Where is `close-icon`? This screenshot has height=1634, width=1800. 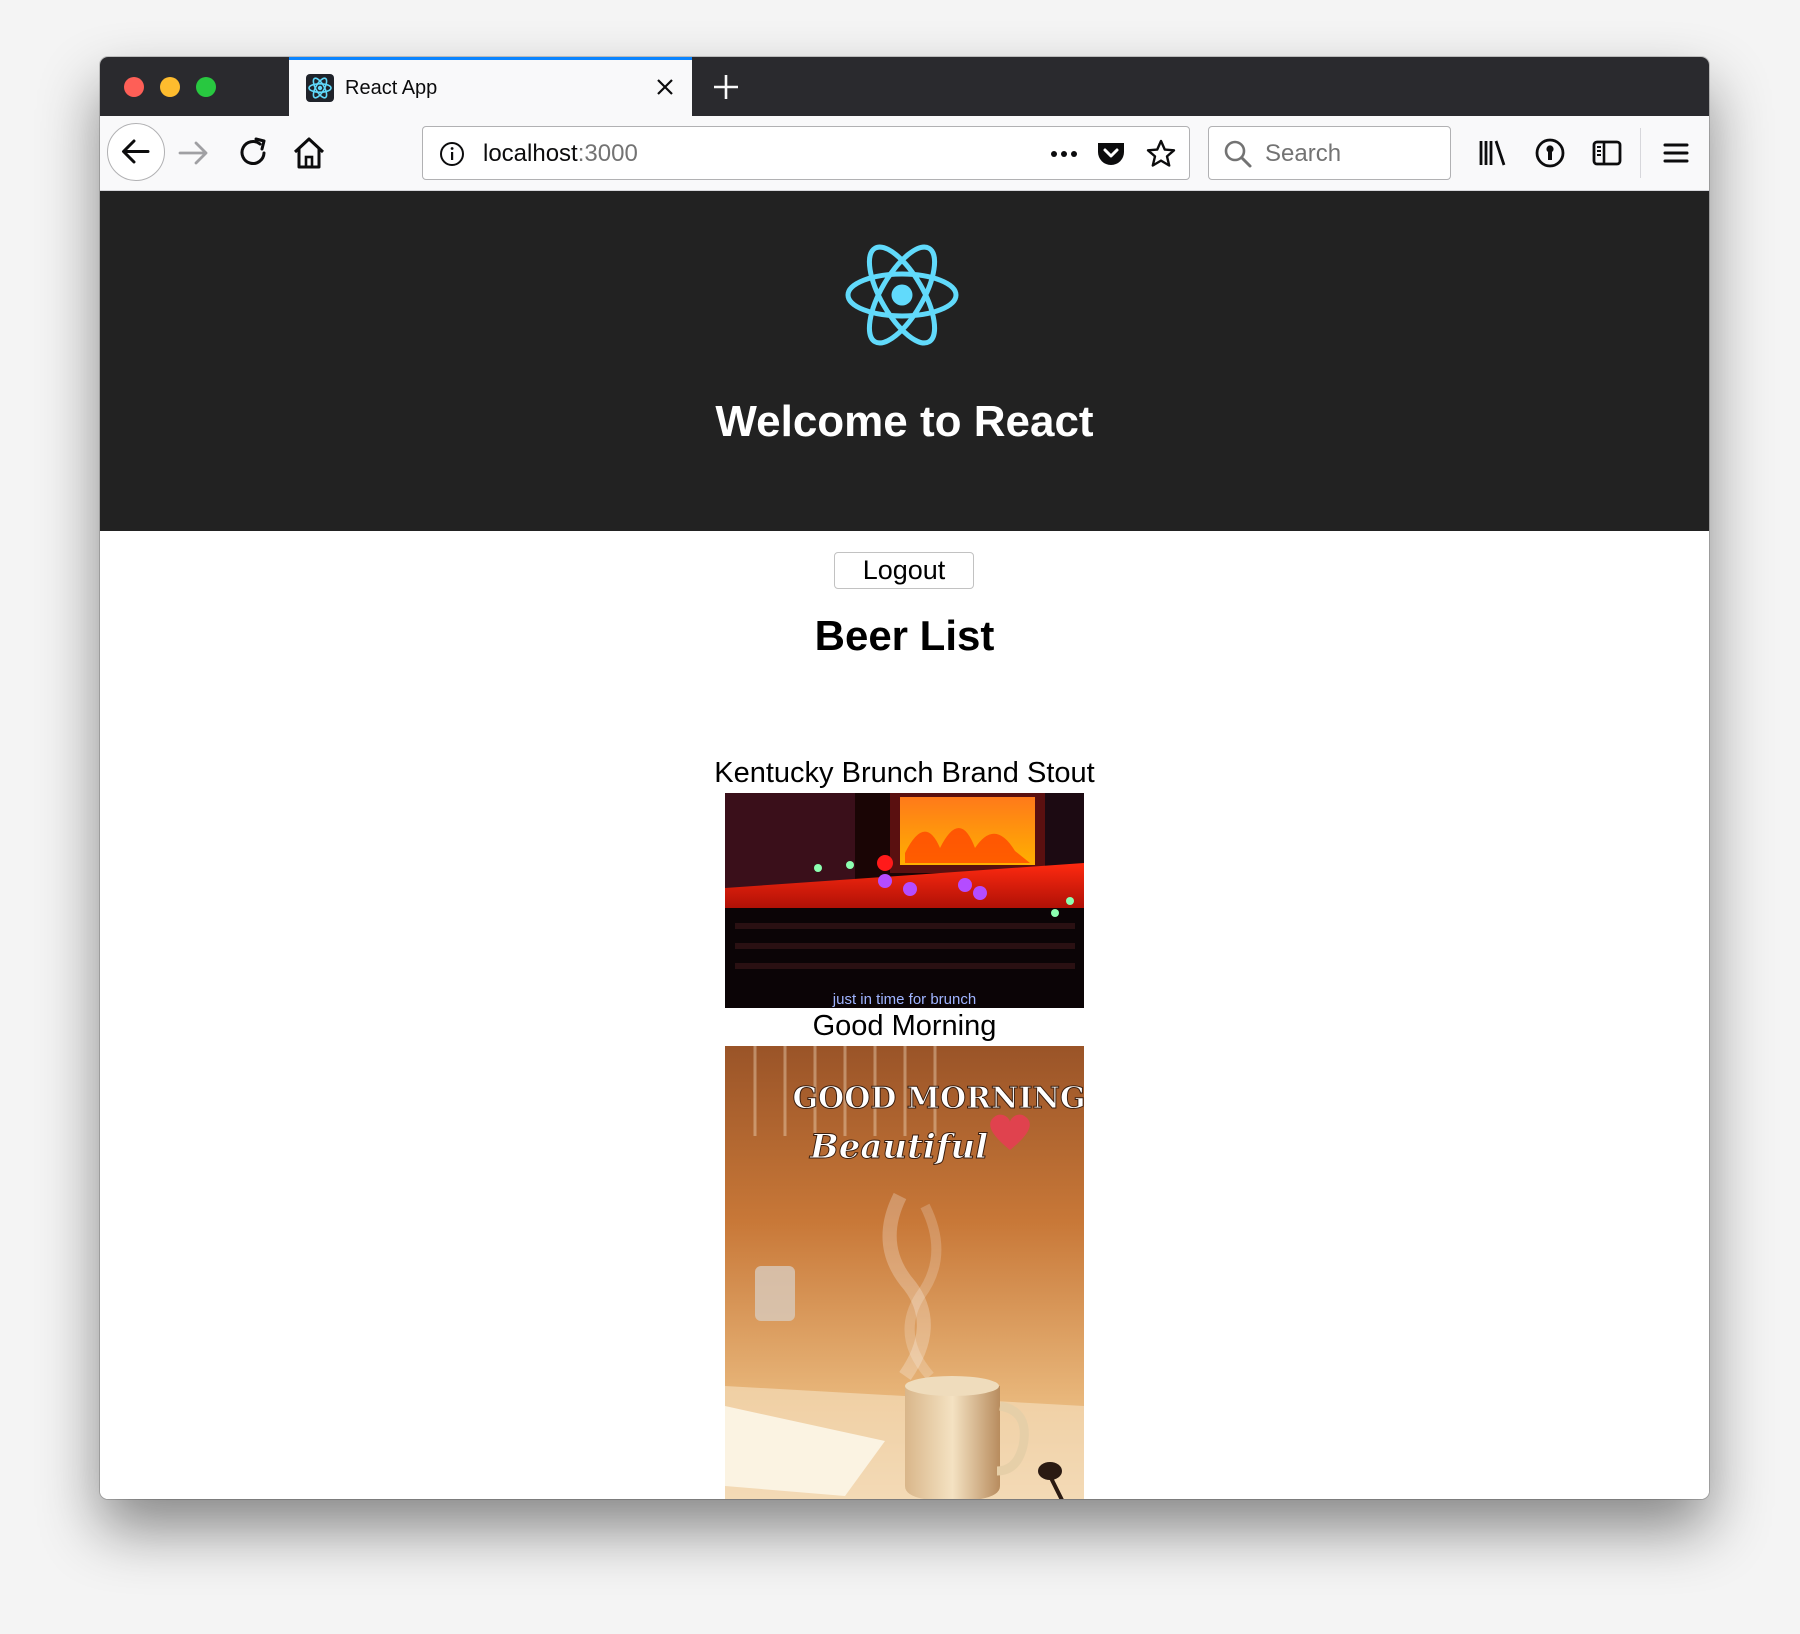
close-icon is located at coordinates (665, 87).